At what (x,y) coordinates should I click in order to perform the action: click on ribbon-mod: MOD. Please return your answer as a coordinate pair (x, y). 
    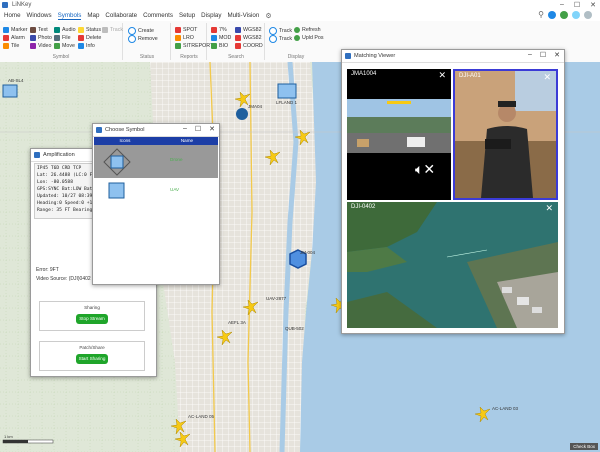
    Looking at the image, I should click on (221, 38).